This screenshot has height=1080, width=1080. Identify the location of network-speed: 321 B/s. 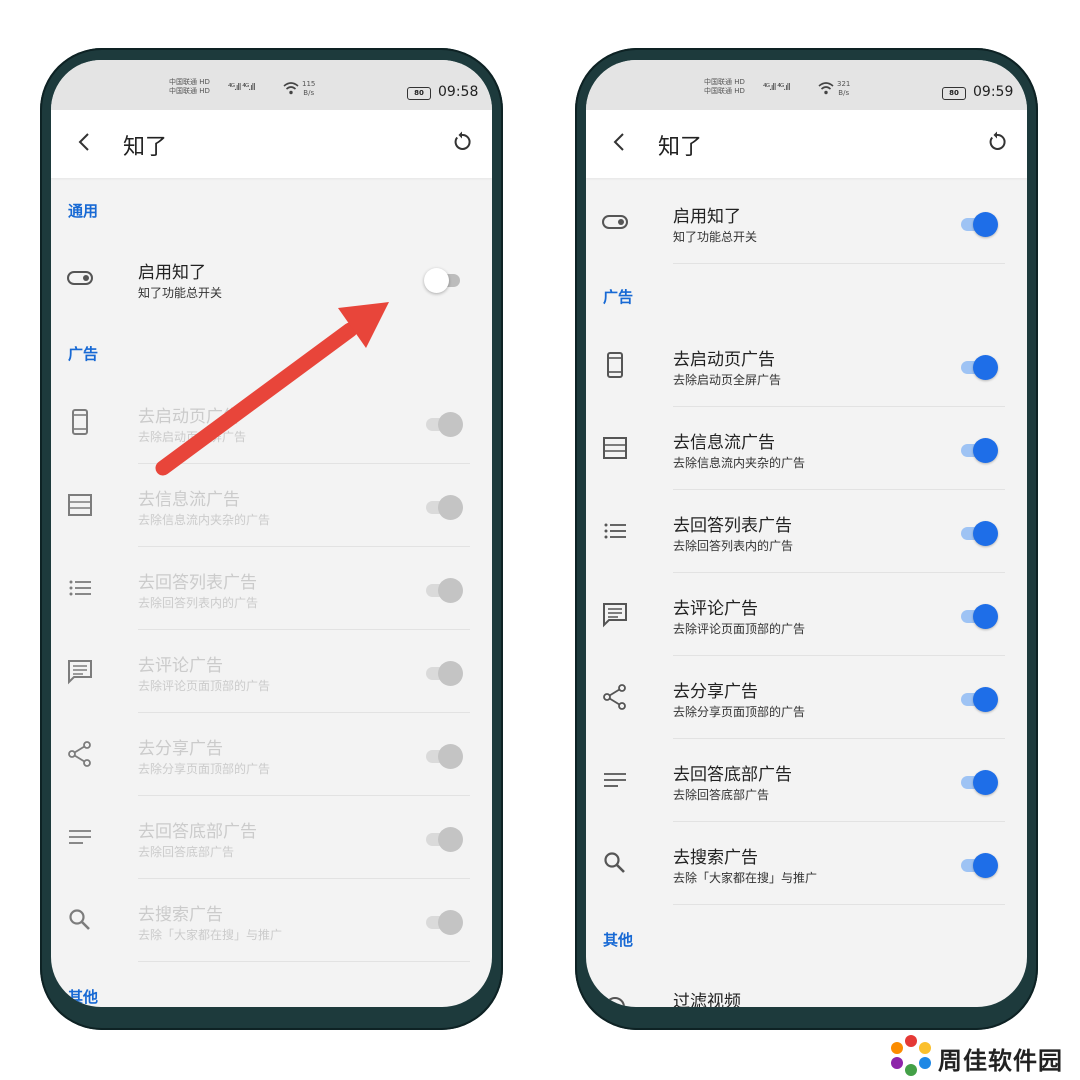
(844, 88).